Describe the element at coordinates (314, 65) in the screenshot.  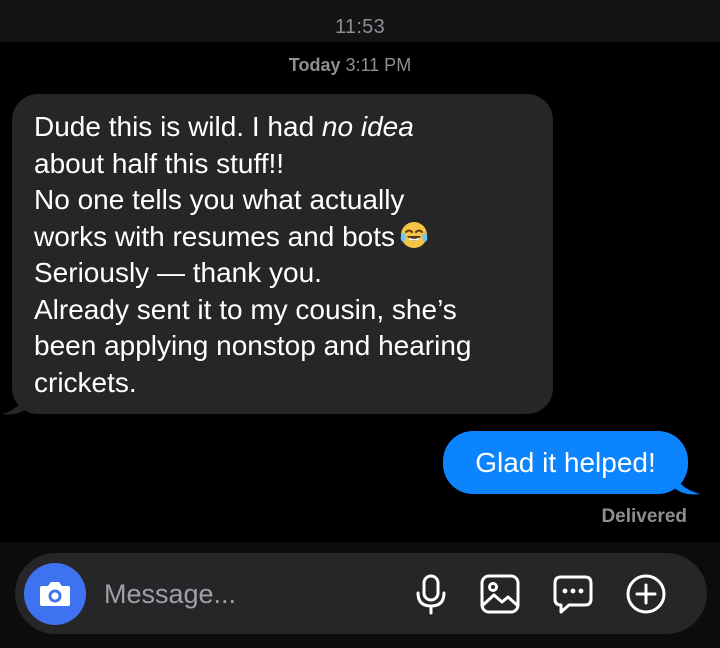
I see `timestamp-day: Today` at that location.